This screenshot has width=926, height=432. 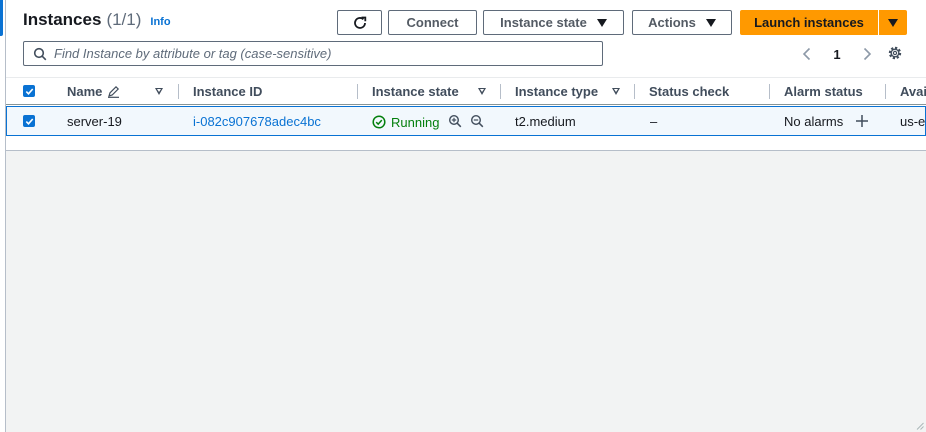 I want to click on zoom-in-icon, so click(x=455, y=121).